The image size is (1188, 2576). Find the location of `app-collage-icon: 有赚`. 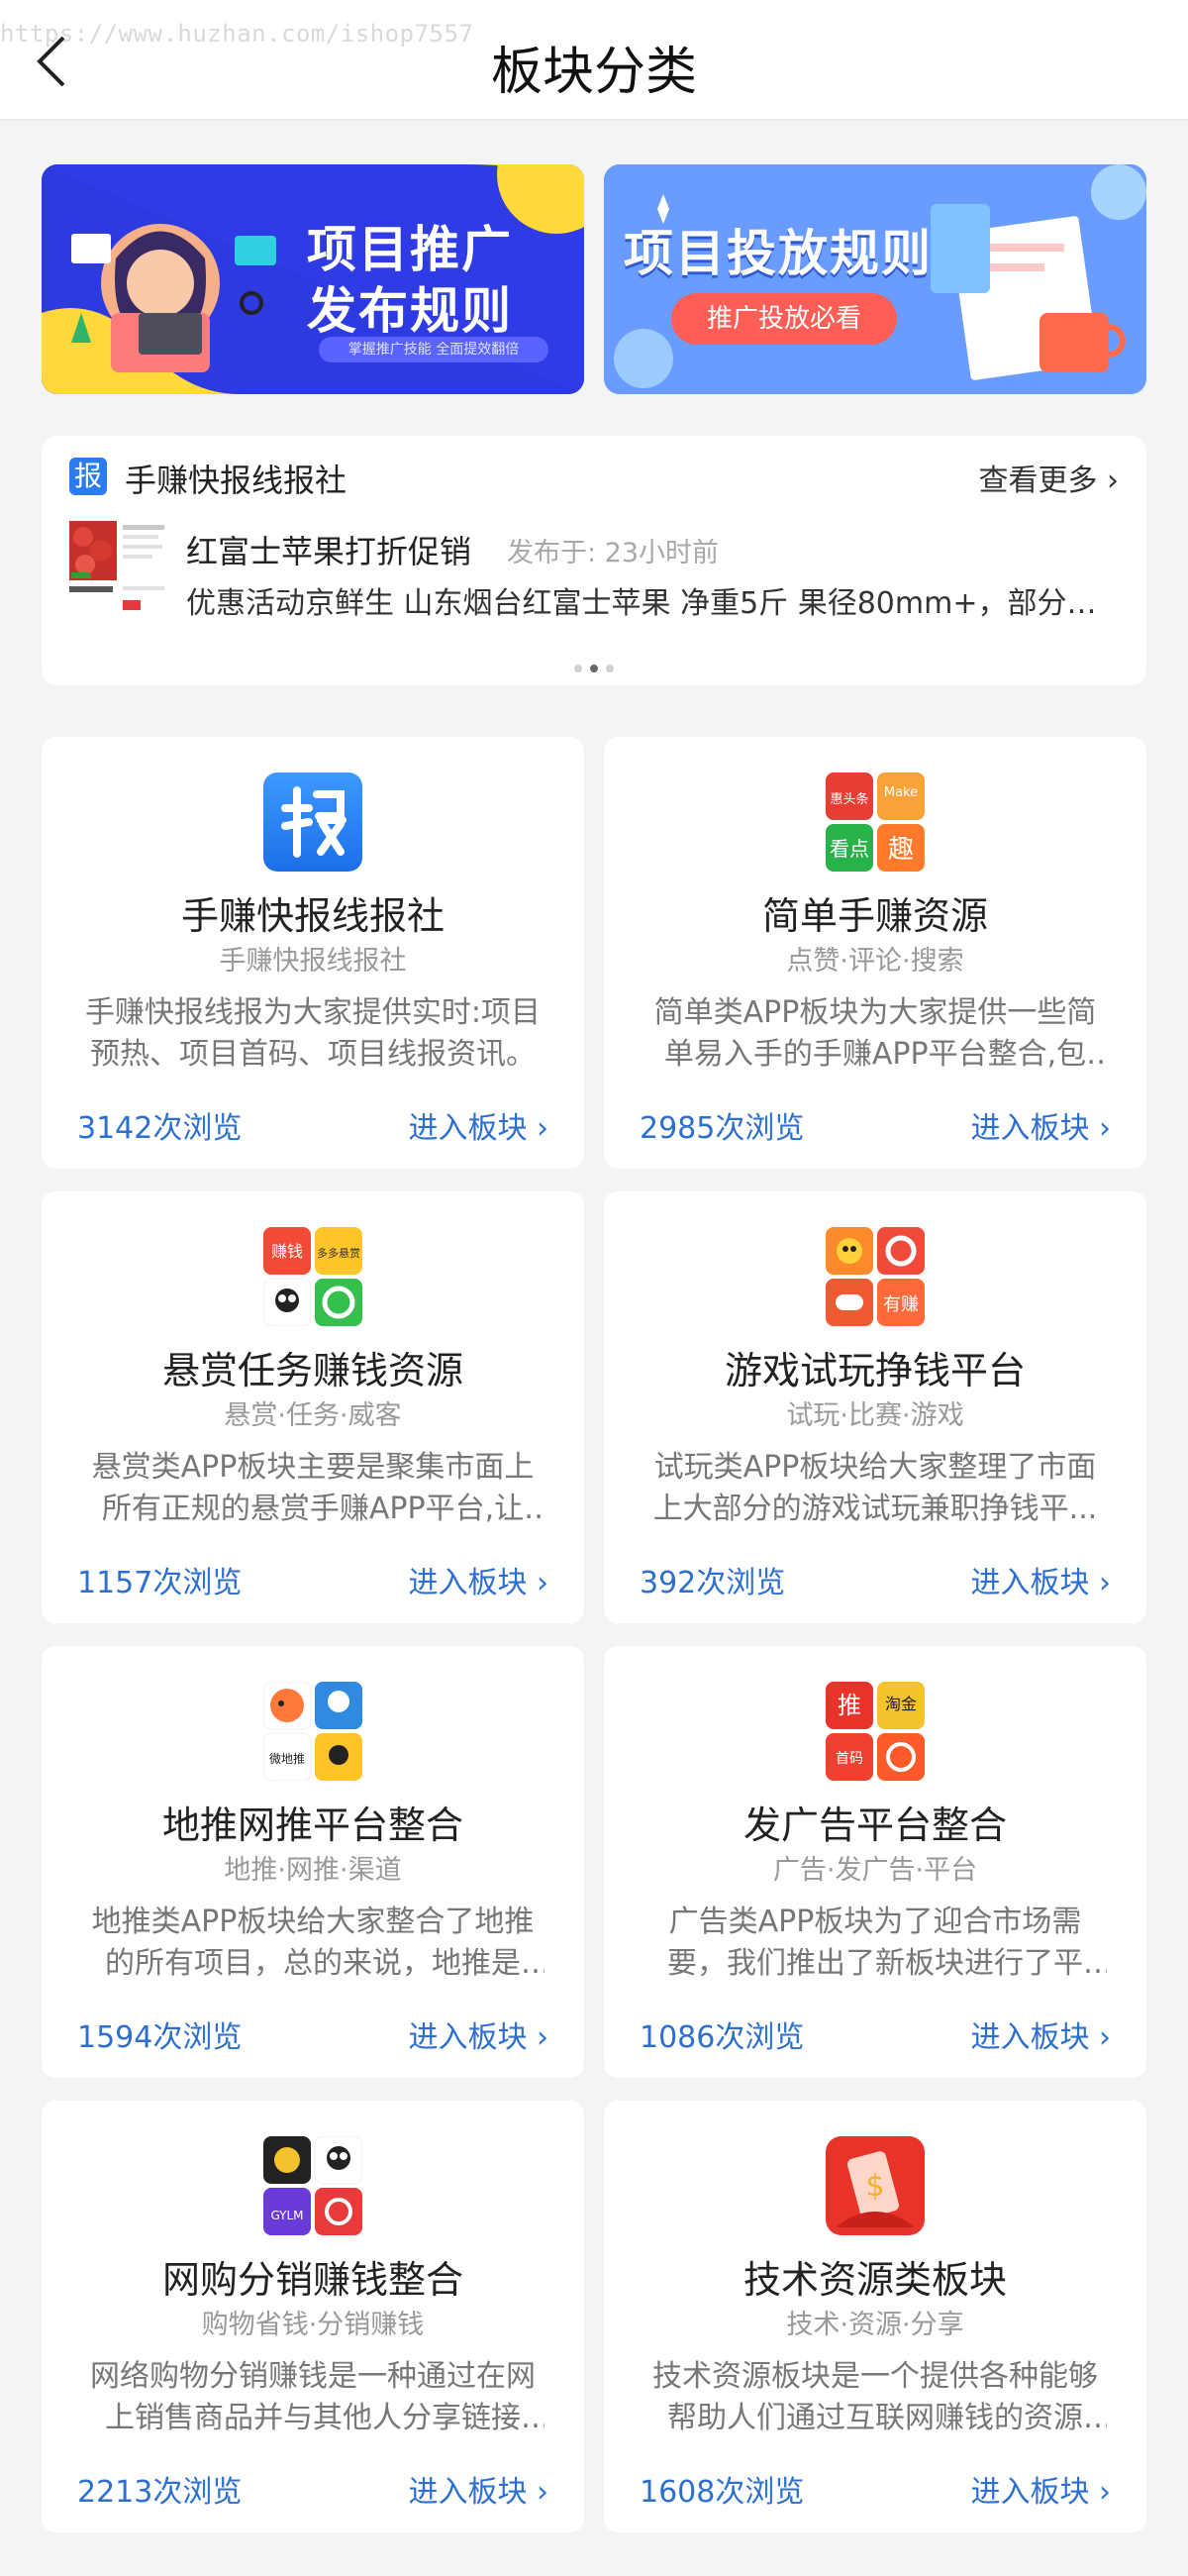

app-collage-icon: 有赚 is located at coordinates (876, 1276).